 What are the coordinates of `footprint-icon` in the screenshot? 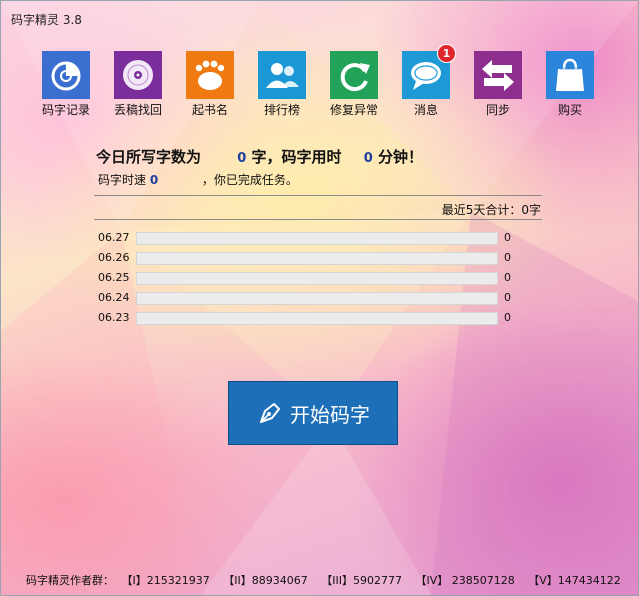 It's located at (210, 75).